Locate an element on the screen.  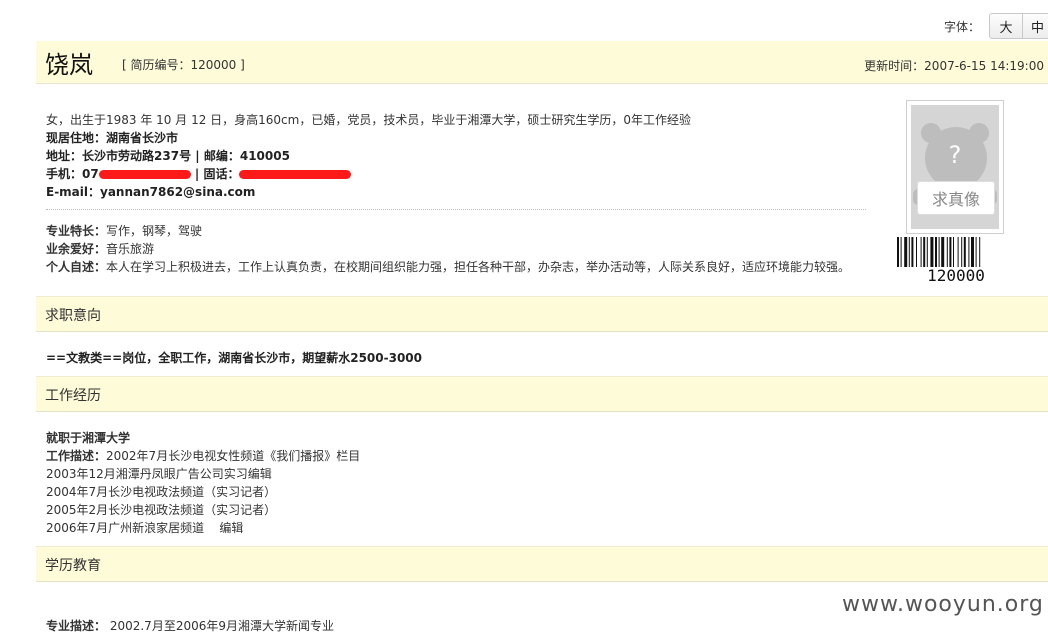
tel-redaction is located at coordinates (295, 174).